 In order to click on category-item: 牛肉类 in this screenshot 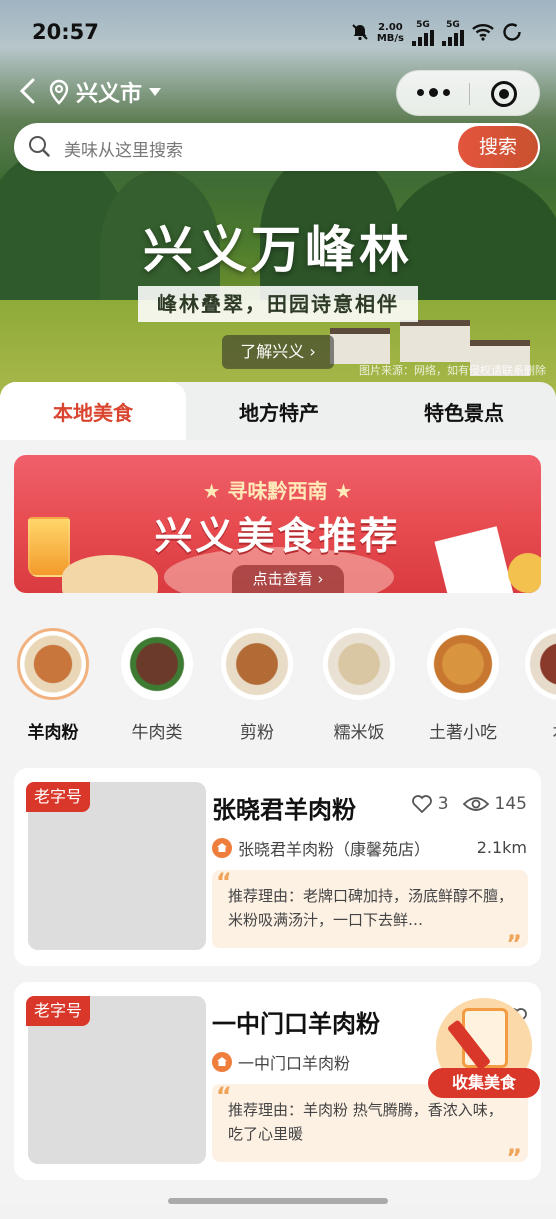, I will do `click(157, 682)`.